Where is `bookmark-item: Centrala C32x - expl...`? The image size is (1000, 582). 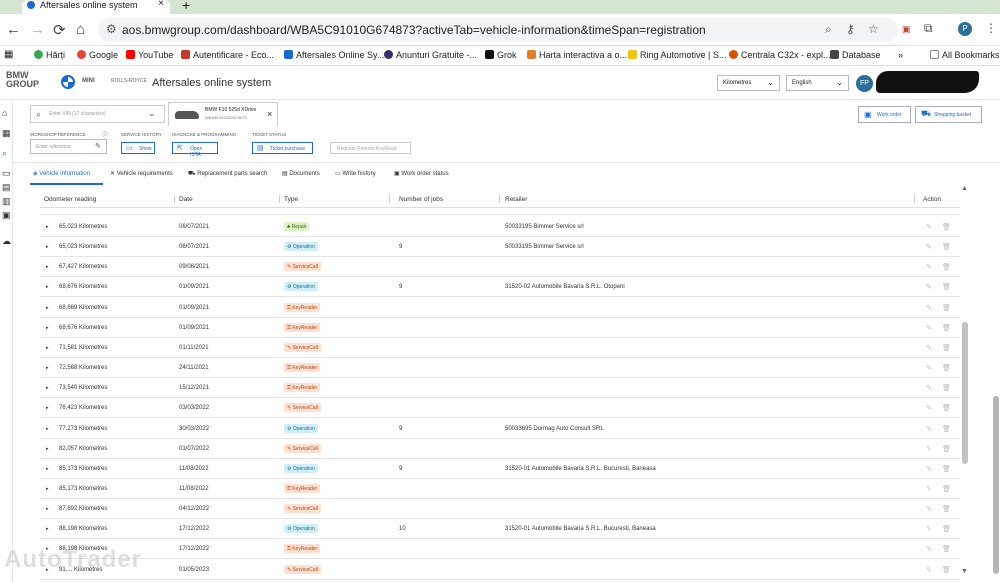
bookmark-item: Centrala C32x - expl... is located at coordinates (780, 55).